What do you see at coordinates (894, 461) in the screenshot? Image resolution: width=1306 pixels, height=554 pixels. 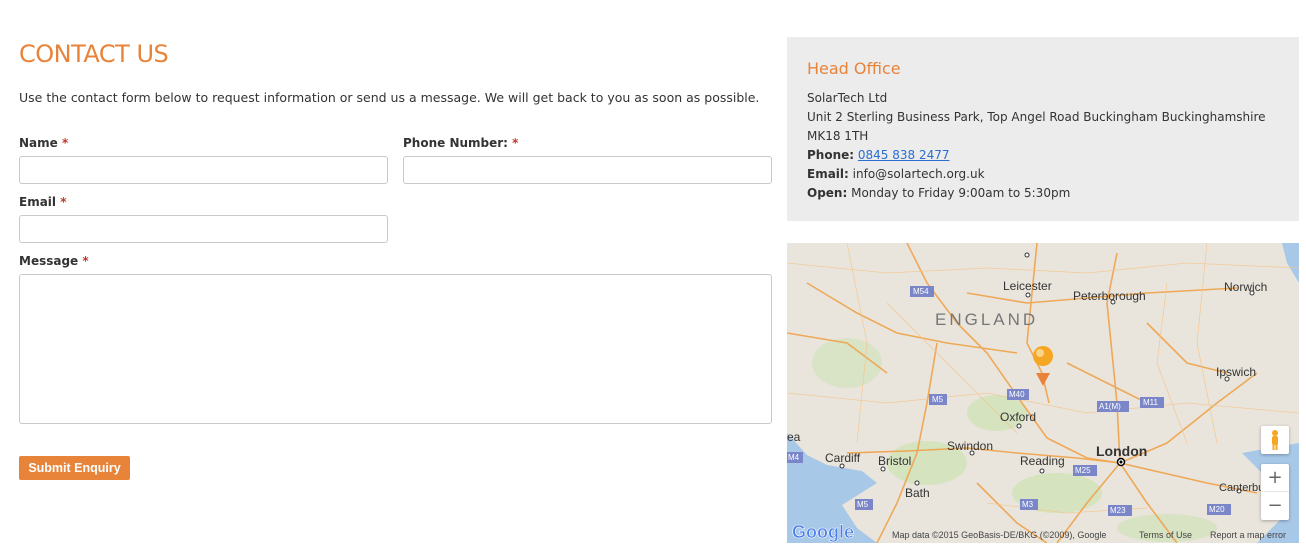 I see `svg-text: Bristol` at bounding box center [894, 461].